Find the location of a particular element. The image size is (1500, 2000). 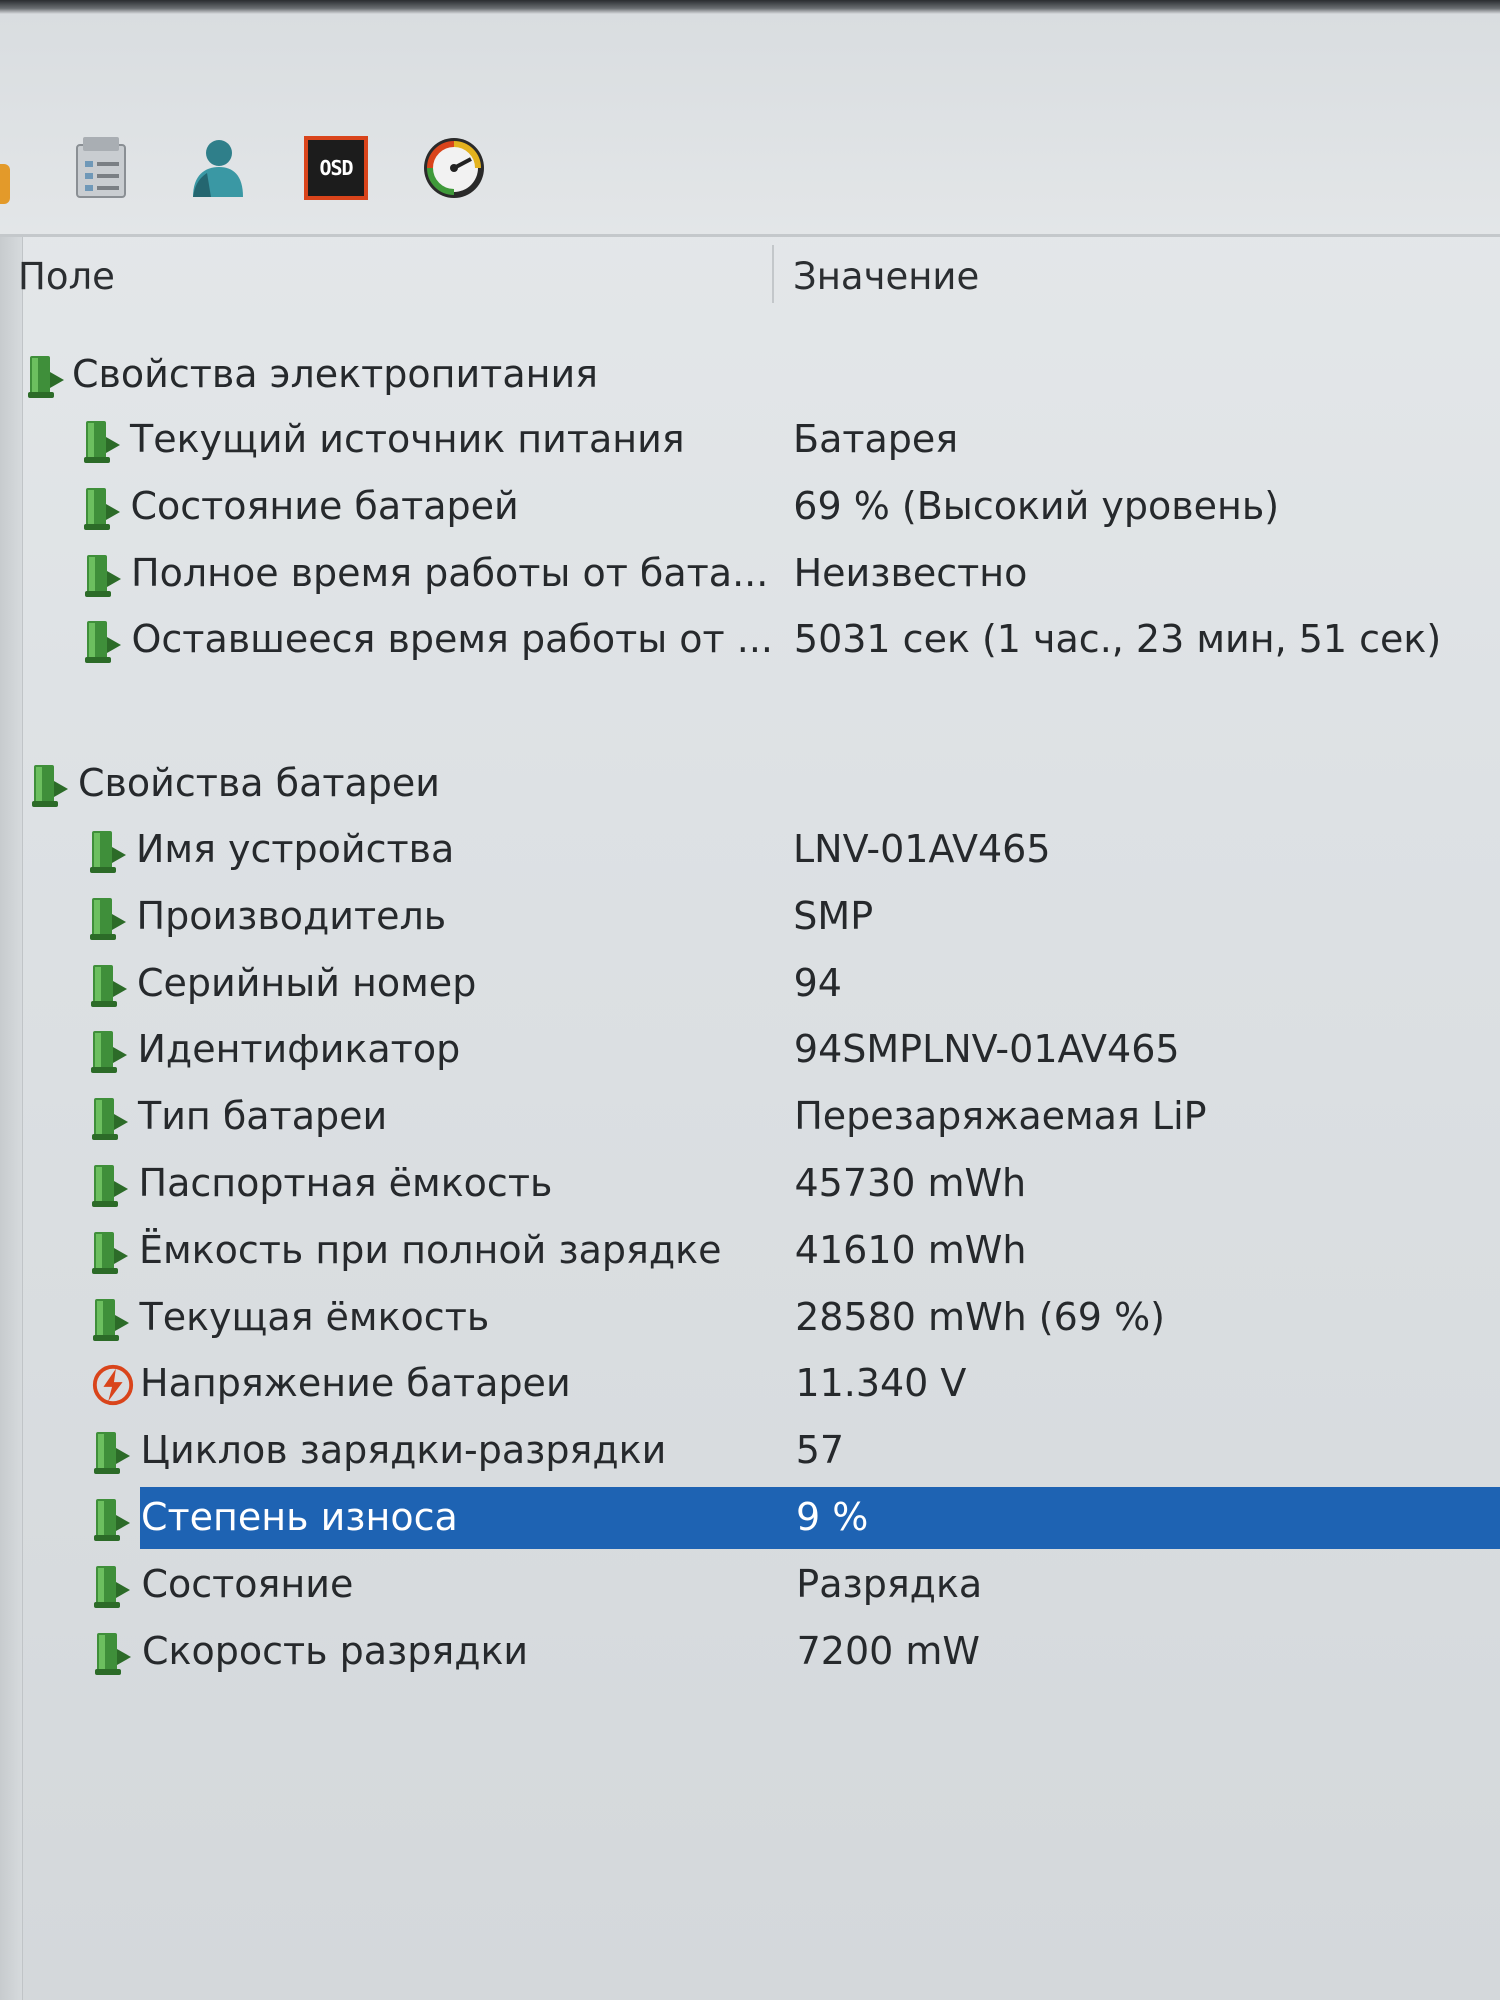

field-label: Текущий источник питания is located at coordinates (407, 439).